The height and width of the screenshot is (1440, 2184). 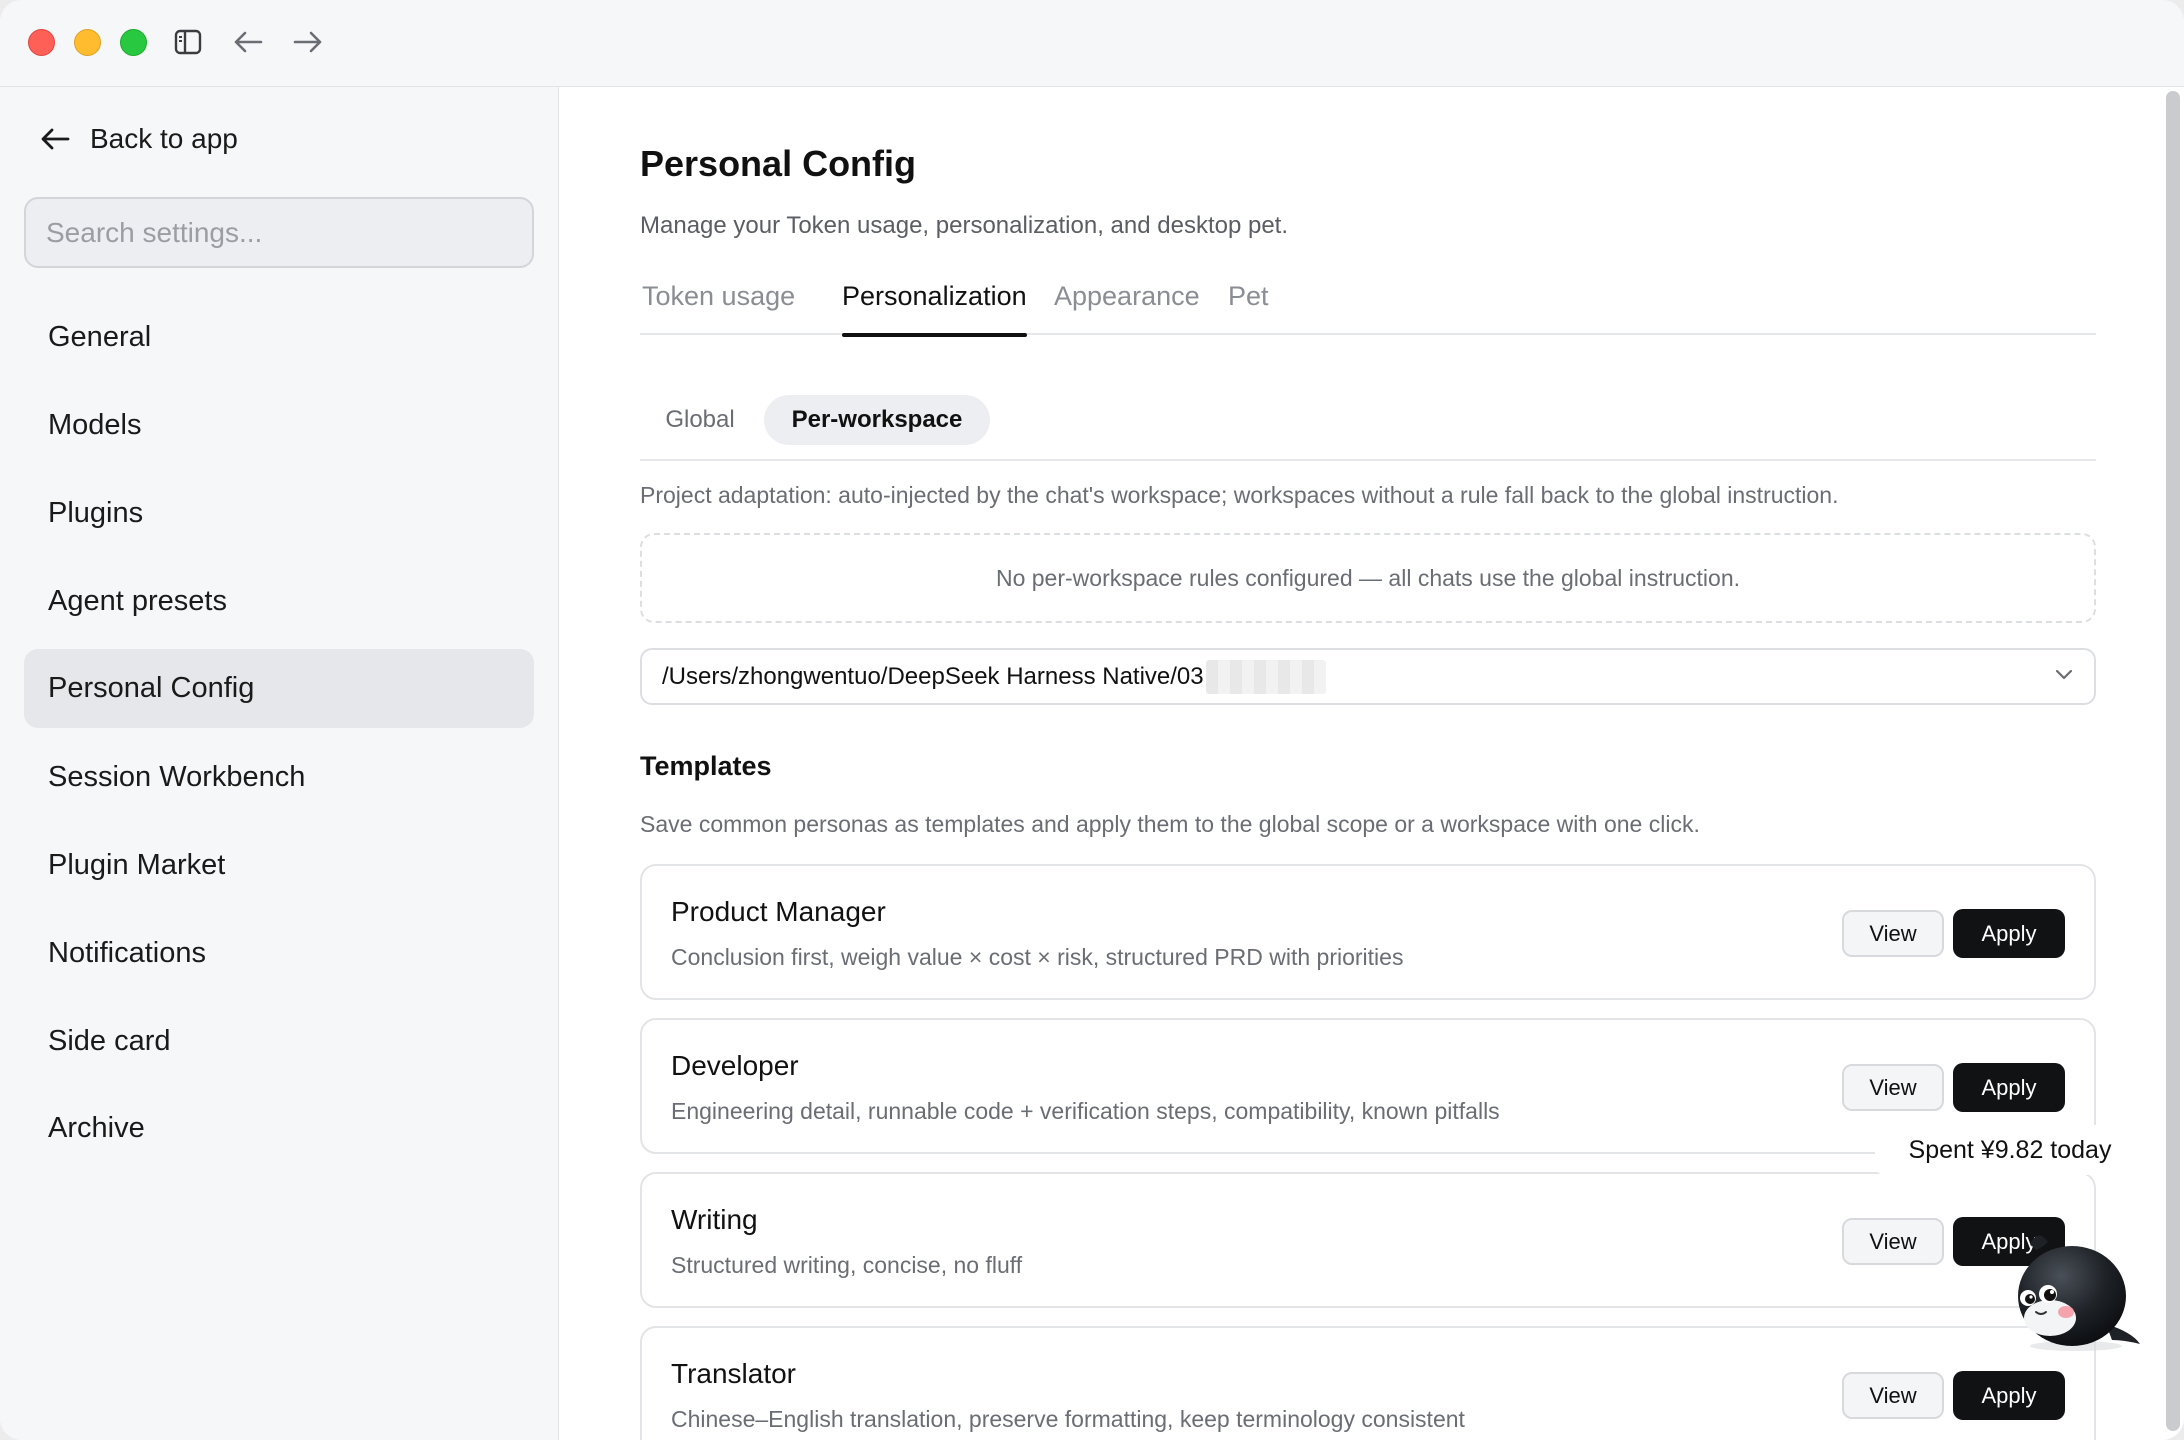 I want to click on page-title: Personal Config, so click(x=778, y=163).